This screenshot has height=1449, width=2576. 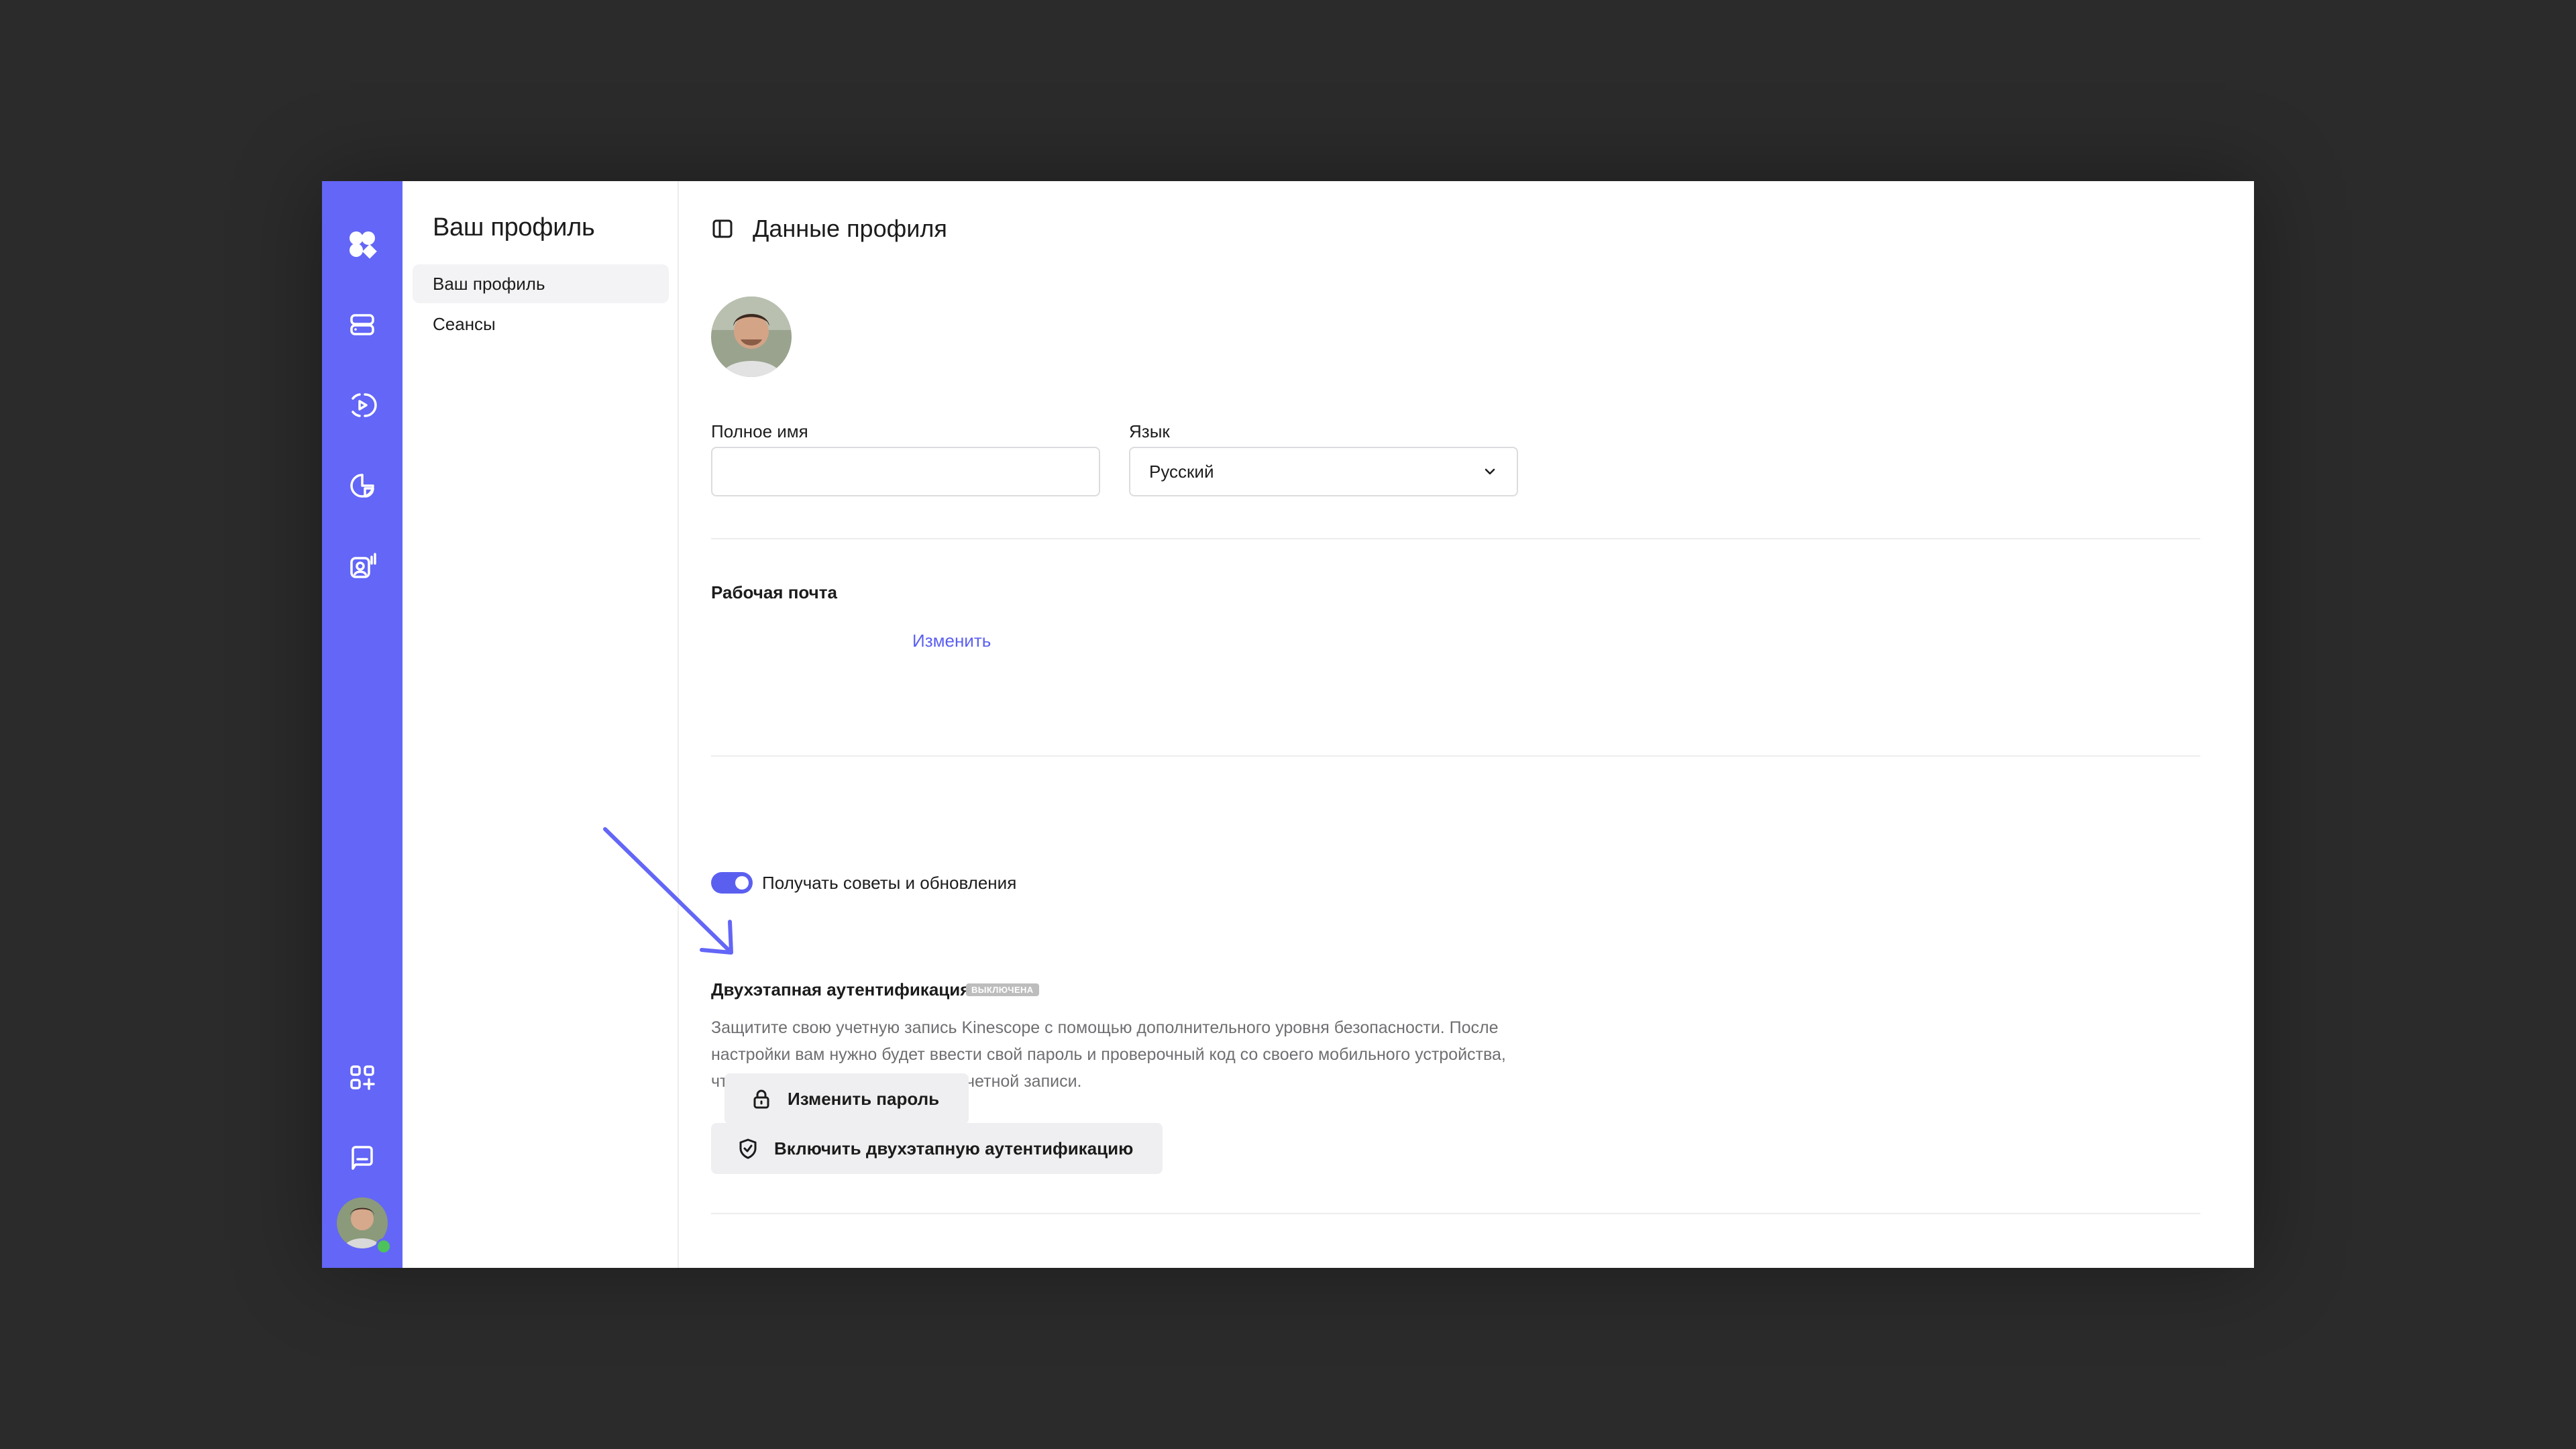 What do you see at coordinates (850, 228) in the screenshot?
I see `page-title: Данные профиля` at bounding box center [850, 228].